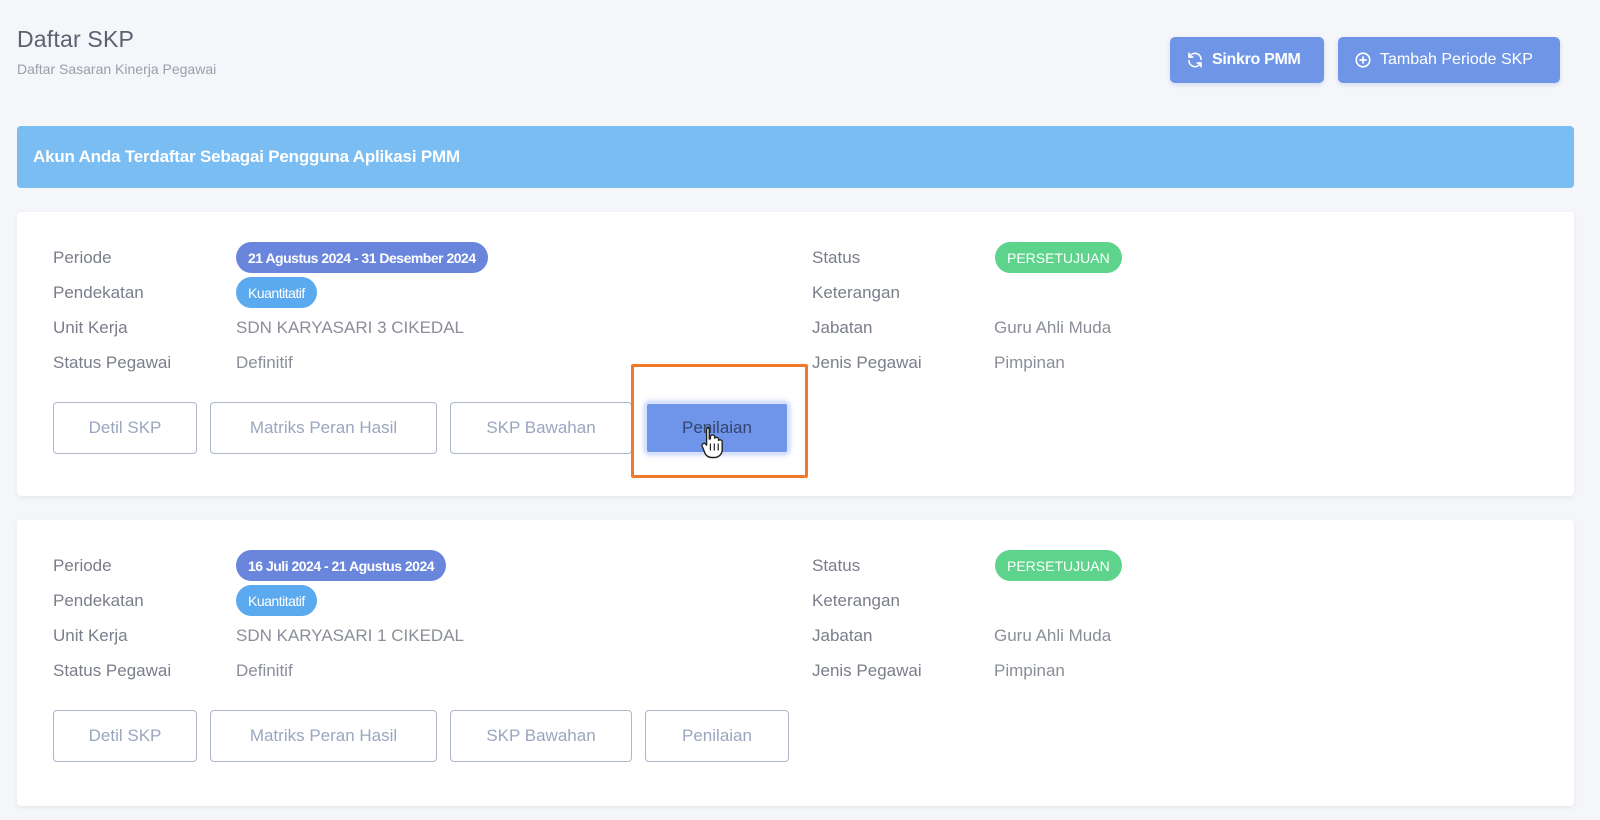 The image size is (1600, 820). What do you see at coordinates (717, 736) in the screenshot?
I see `penilaian-button: Penilaian` at bounding box center [717, 736].